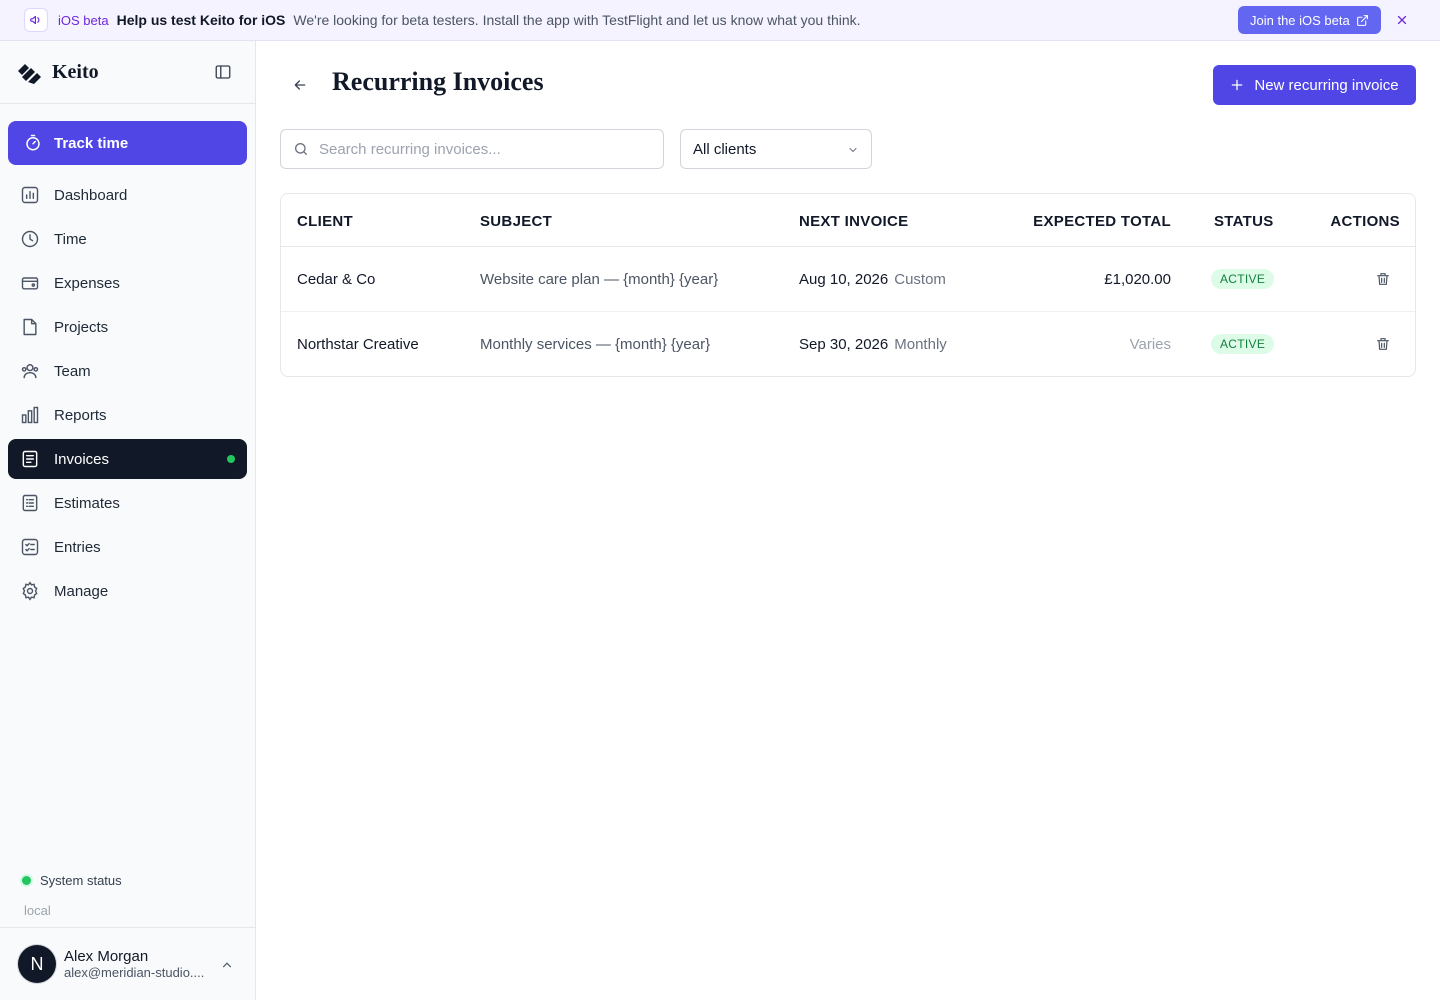  I want to click on sidebar-item-expenses: Expenses, so click(127, 283).